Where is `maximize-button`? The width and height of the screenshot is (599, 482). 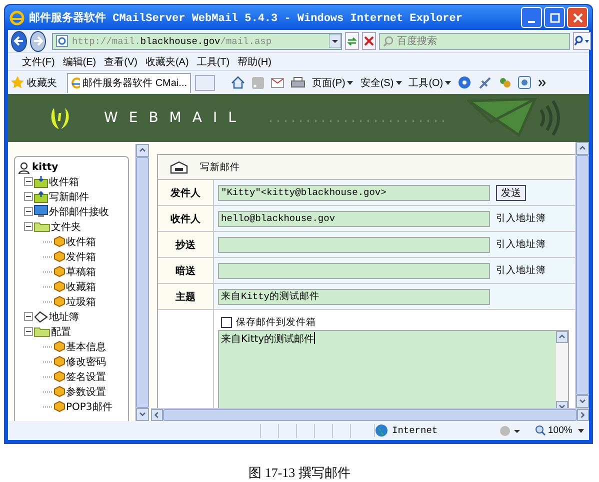 maximize-button is located at coordinates (554, 17).